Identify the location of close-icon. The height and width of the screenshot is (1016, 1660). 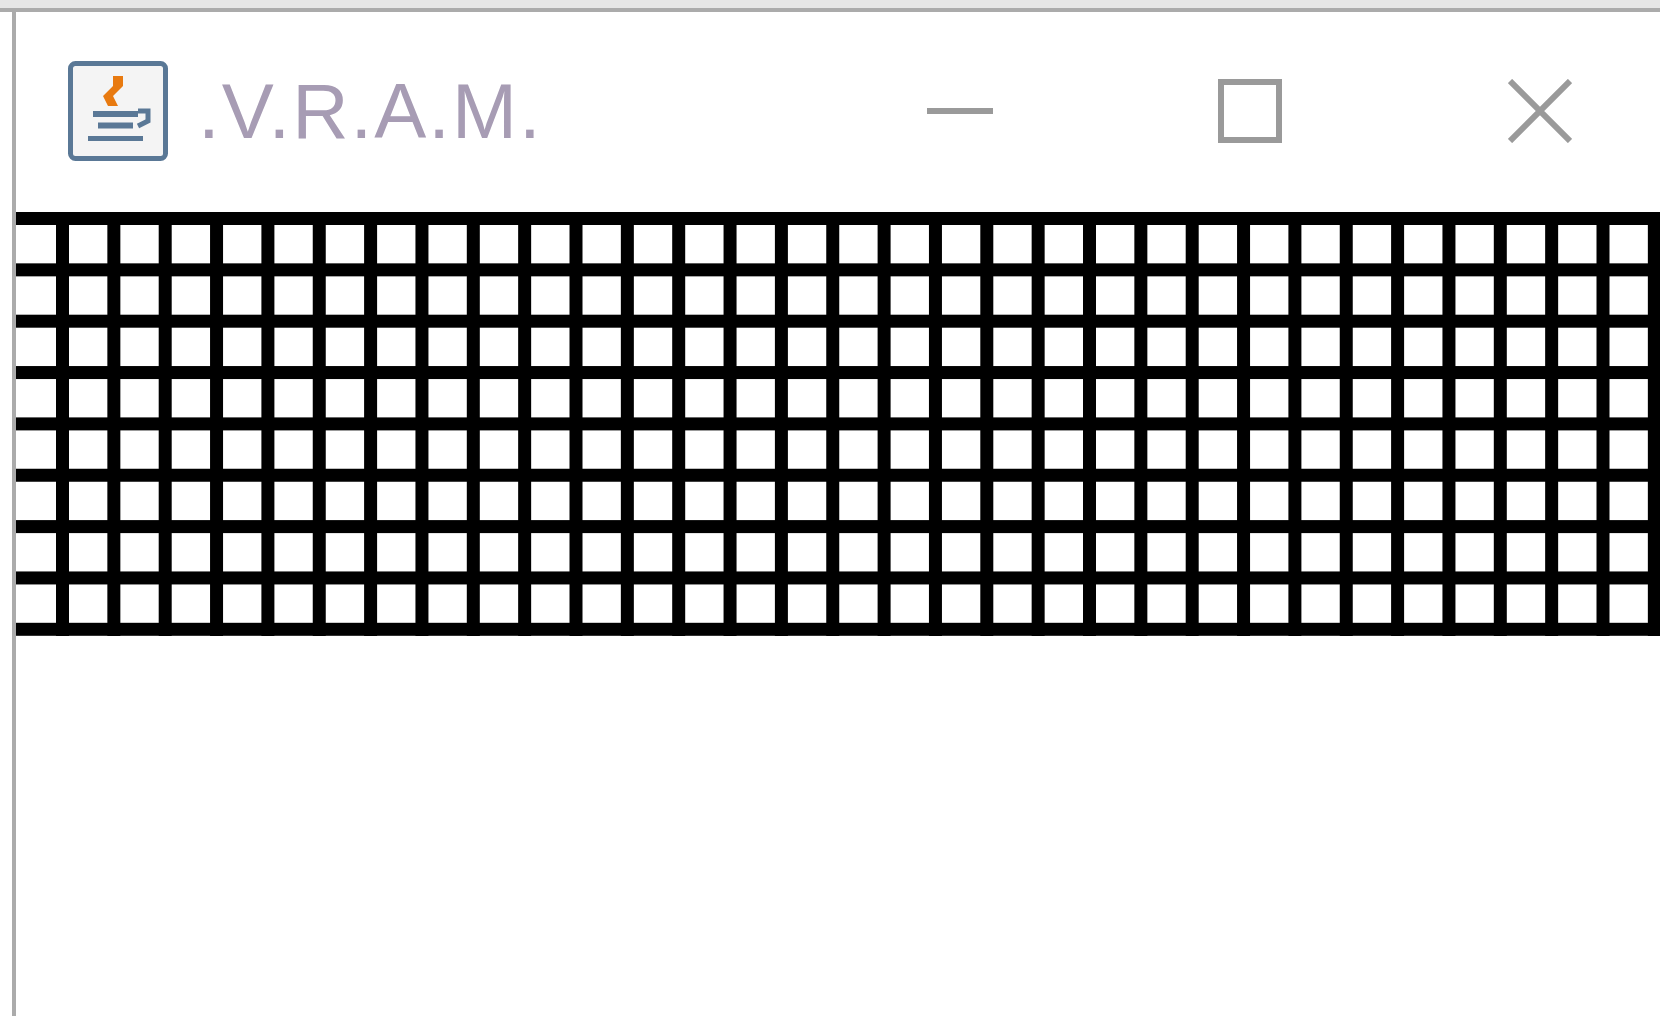
(1540, 111).